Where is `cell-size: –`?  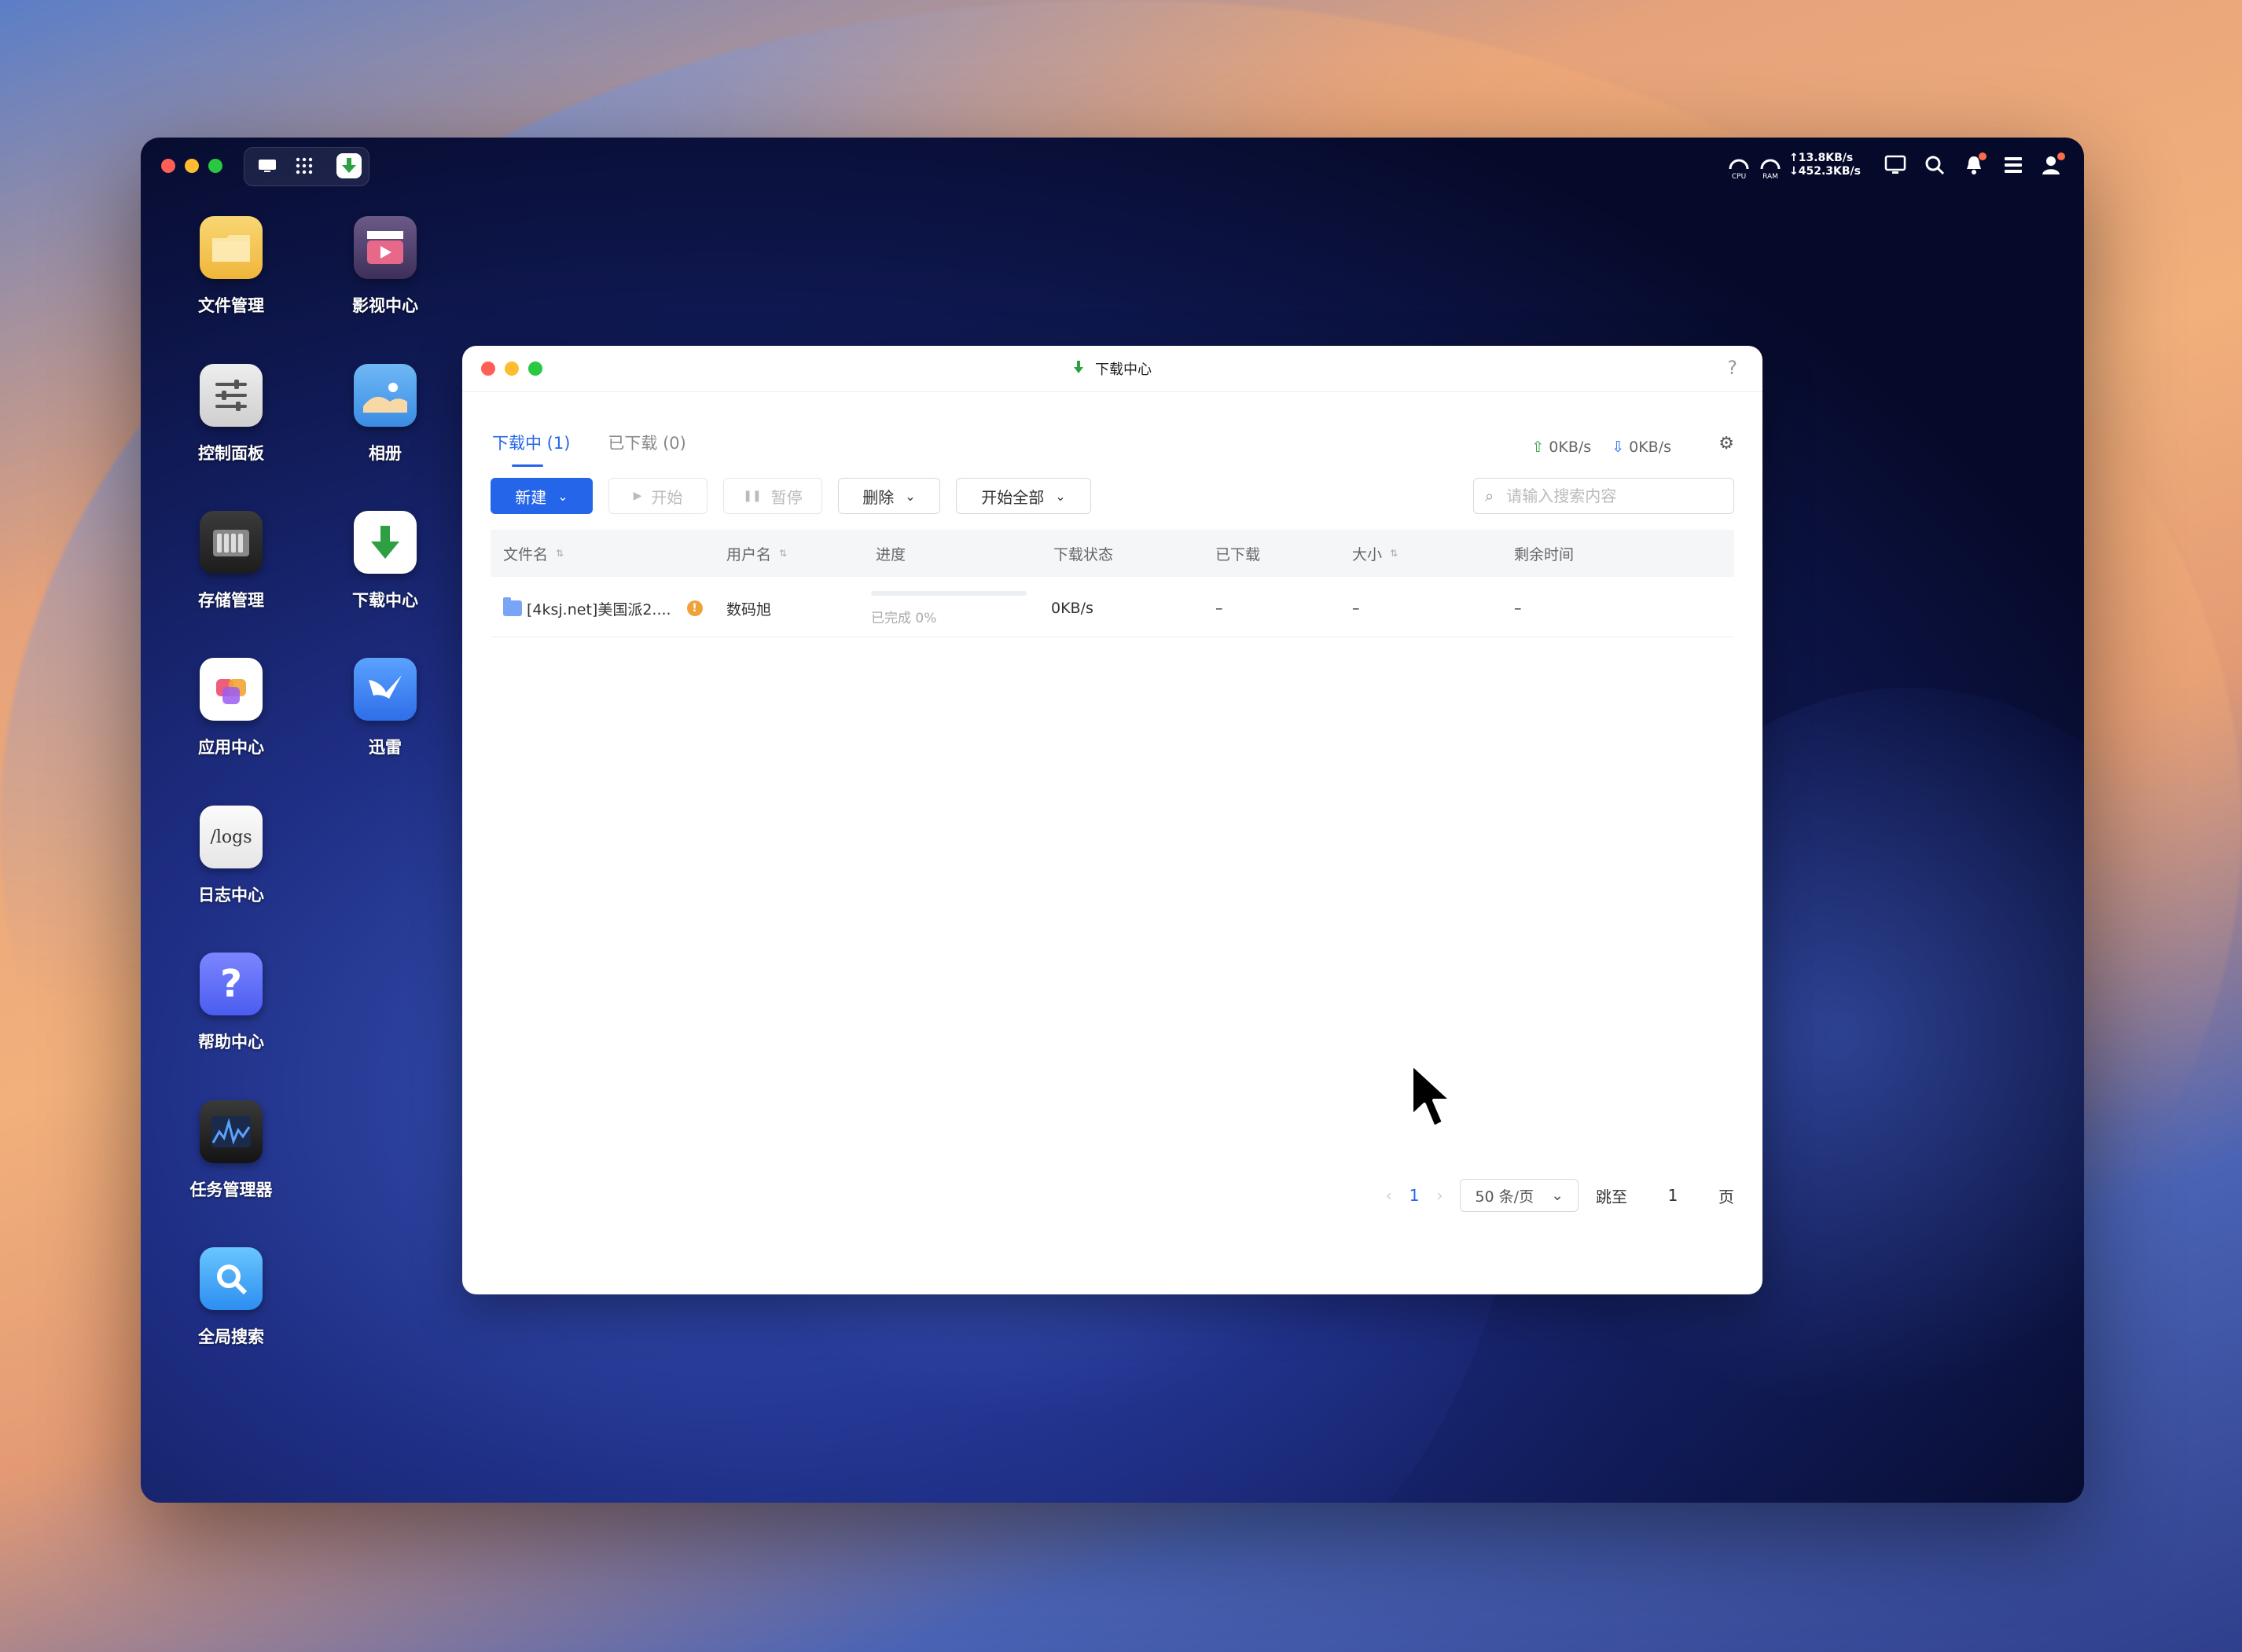 cell-size: – is located at coordinates (1356, 608).